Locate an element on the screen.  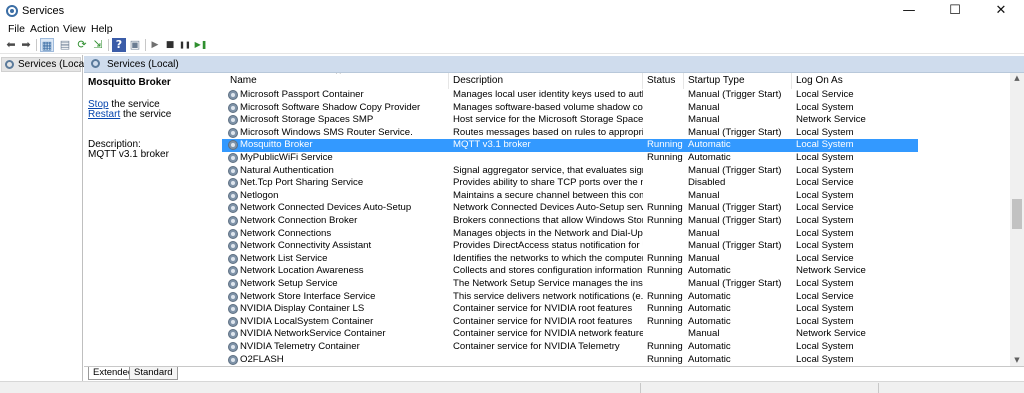
console-tree-icon: ▦ is located at coordinates (47, 45).